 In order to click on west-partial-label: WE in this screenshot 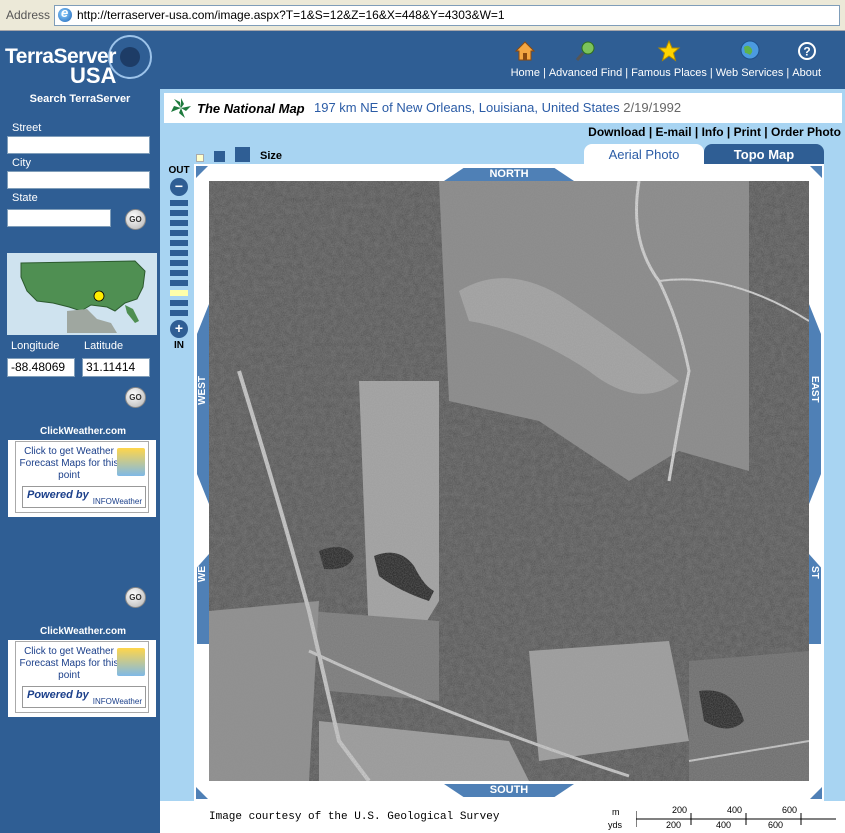, I will do `click(202, 574)`.